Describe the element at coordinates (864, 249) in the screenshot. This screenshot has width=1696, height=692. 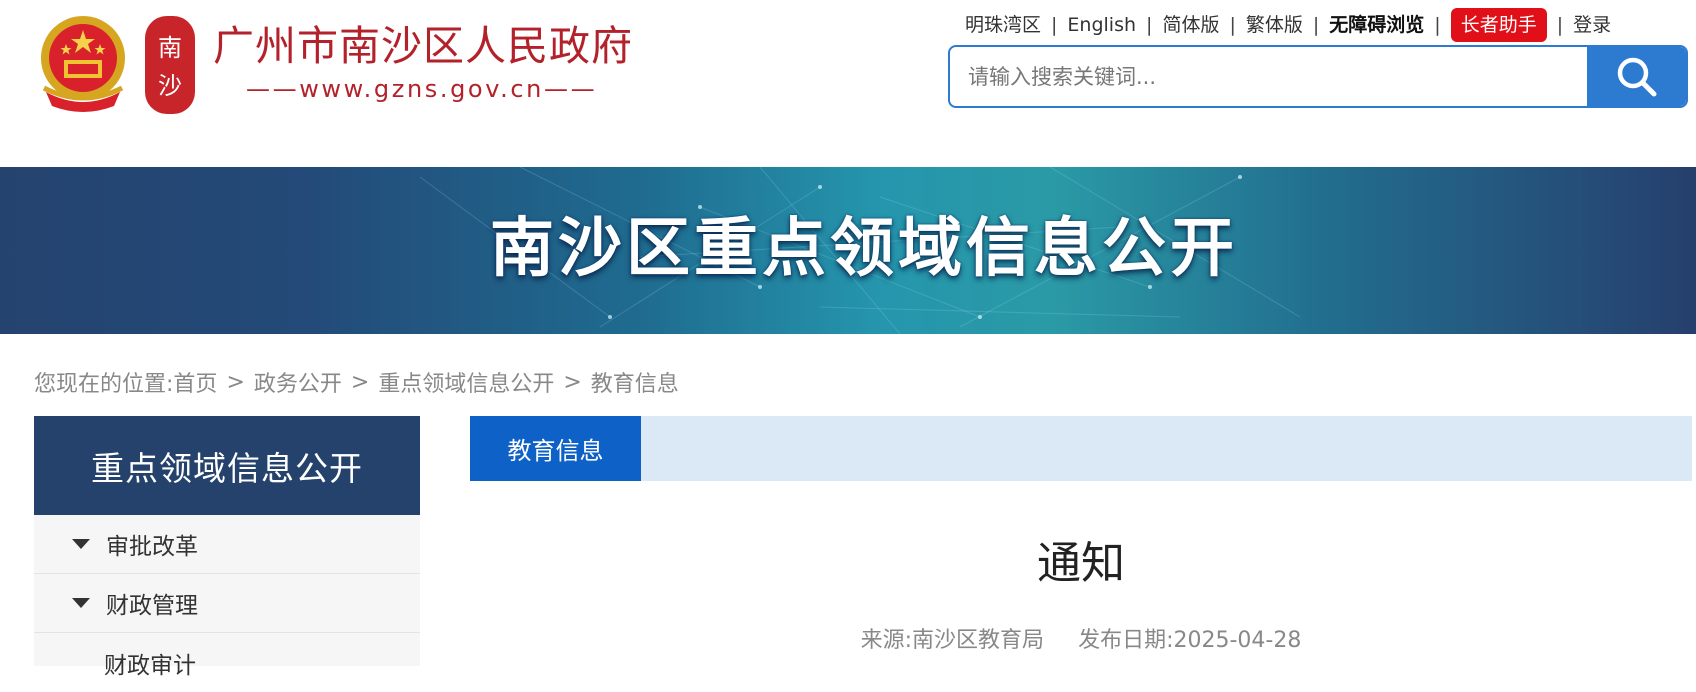
I see `banner-title-text: 南沙区重点领域信息公开` at that location.